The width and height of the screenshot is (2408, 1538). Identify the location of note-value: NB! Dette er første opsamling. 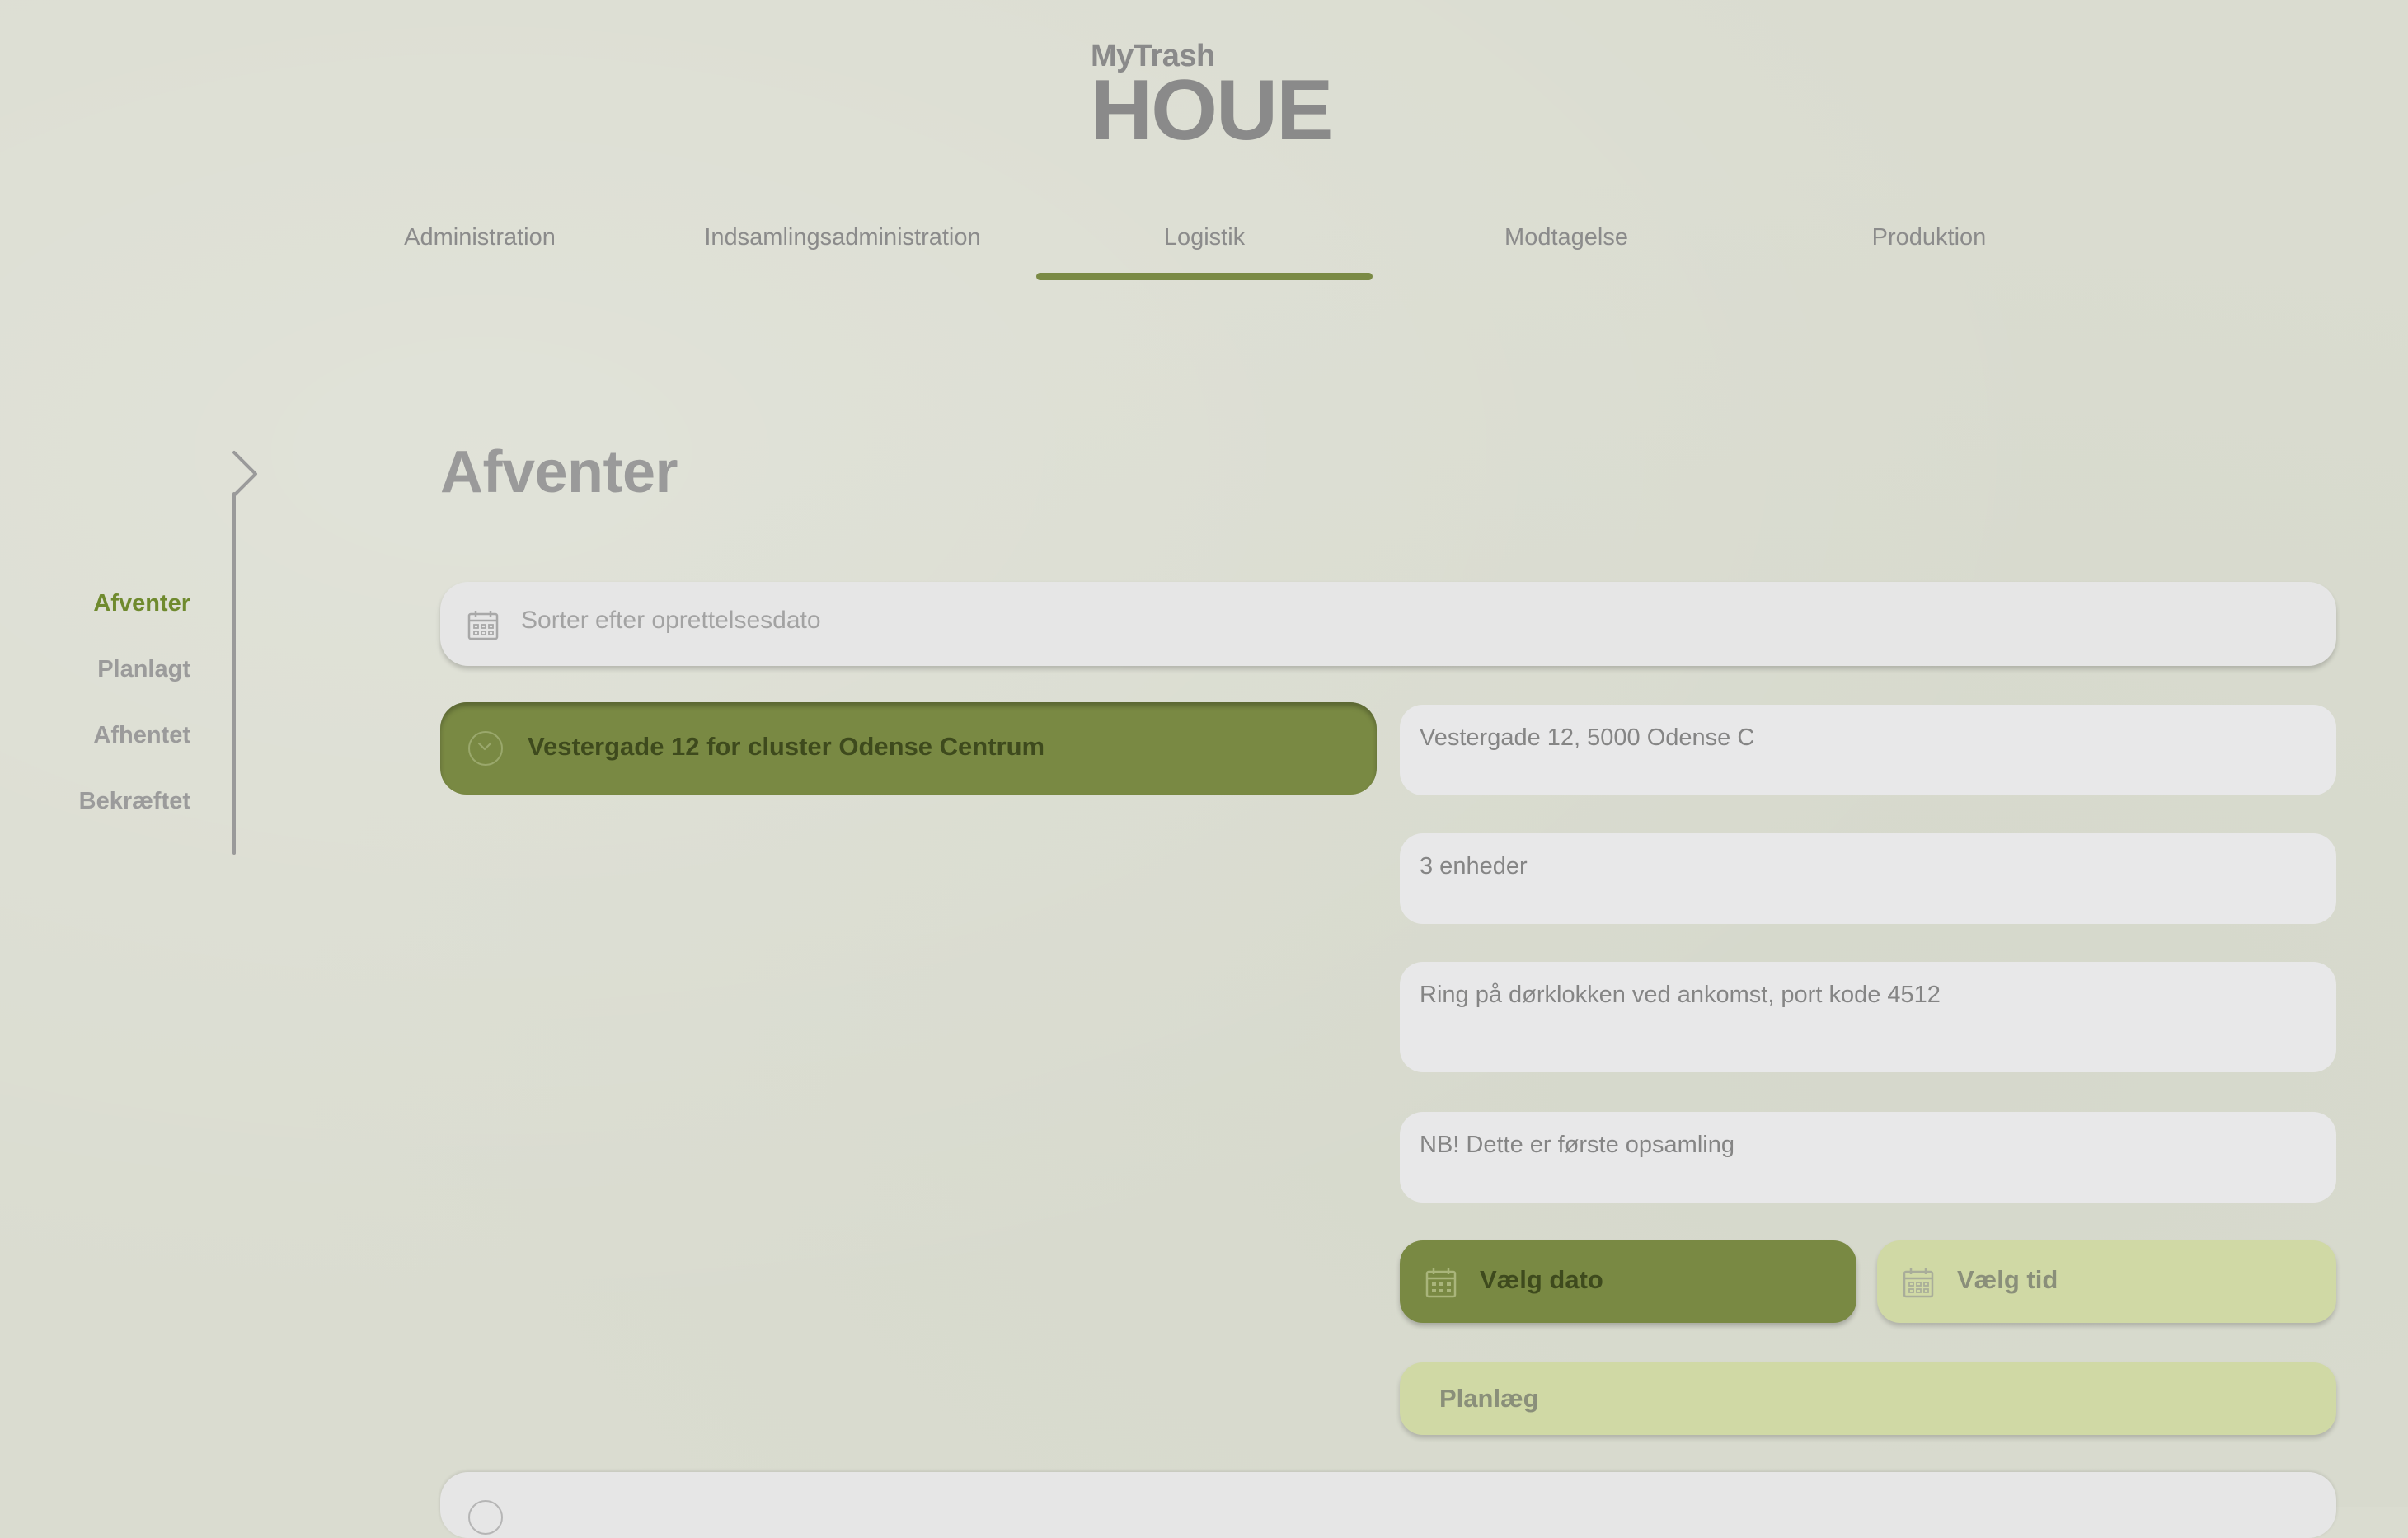
(1577, 1145).